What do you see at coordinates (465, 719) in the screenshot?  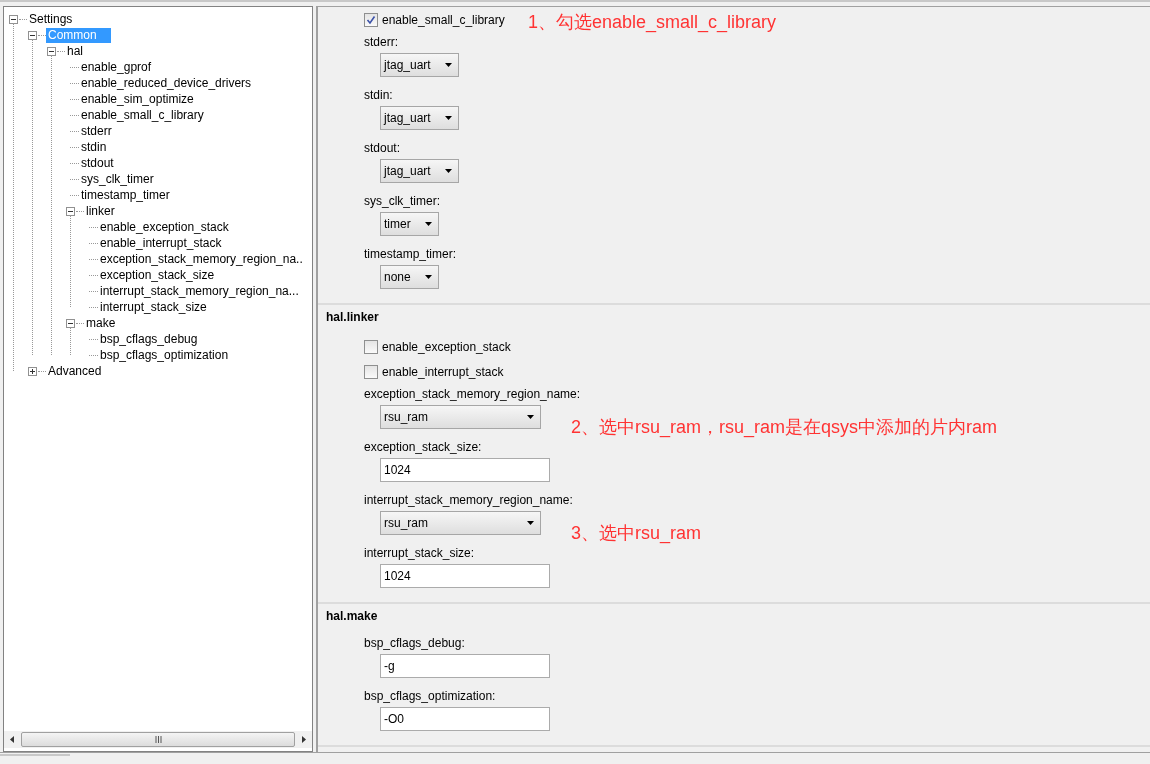 I see `input-field: -O0` at bounding box center [465, 719].